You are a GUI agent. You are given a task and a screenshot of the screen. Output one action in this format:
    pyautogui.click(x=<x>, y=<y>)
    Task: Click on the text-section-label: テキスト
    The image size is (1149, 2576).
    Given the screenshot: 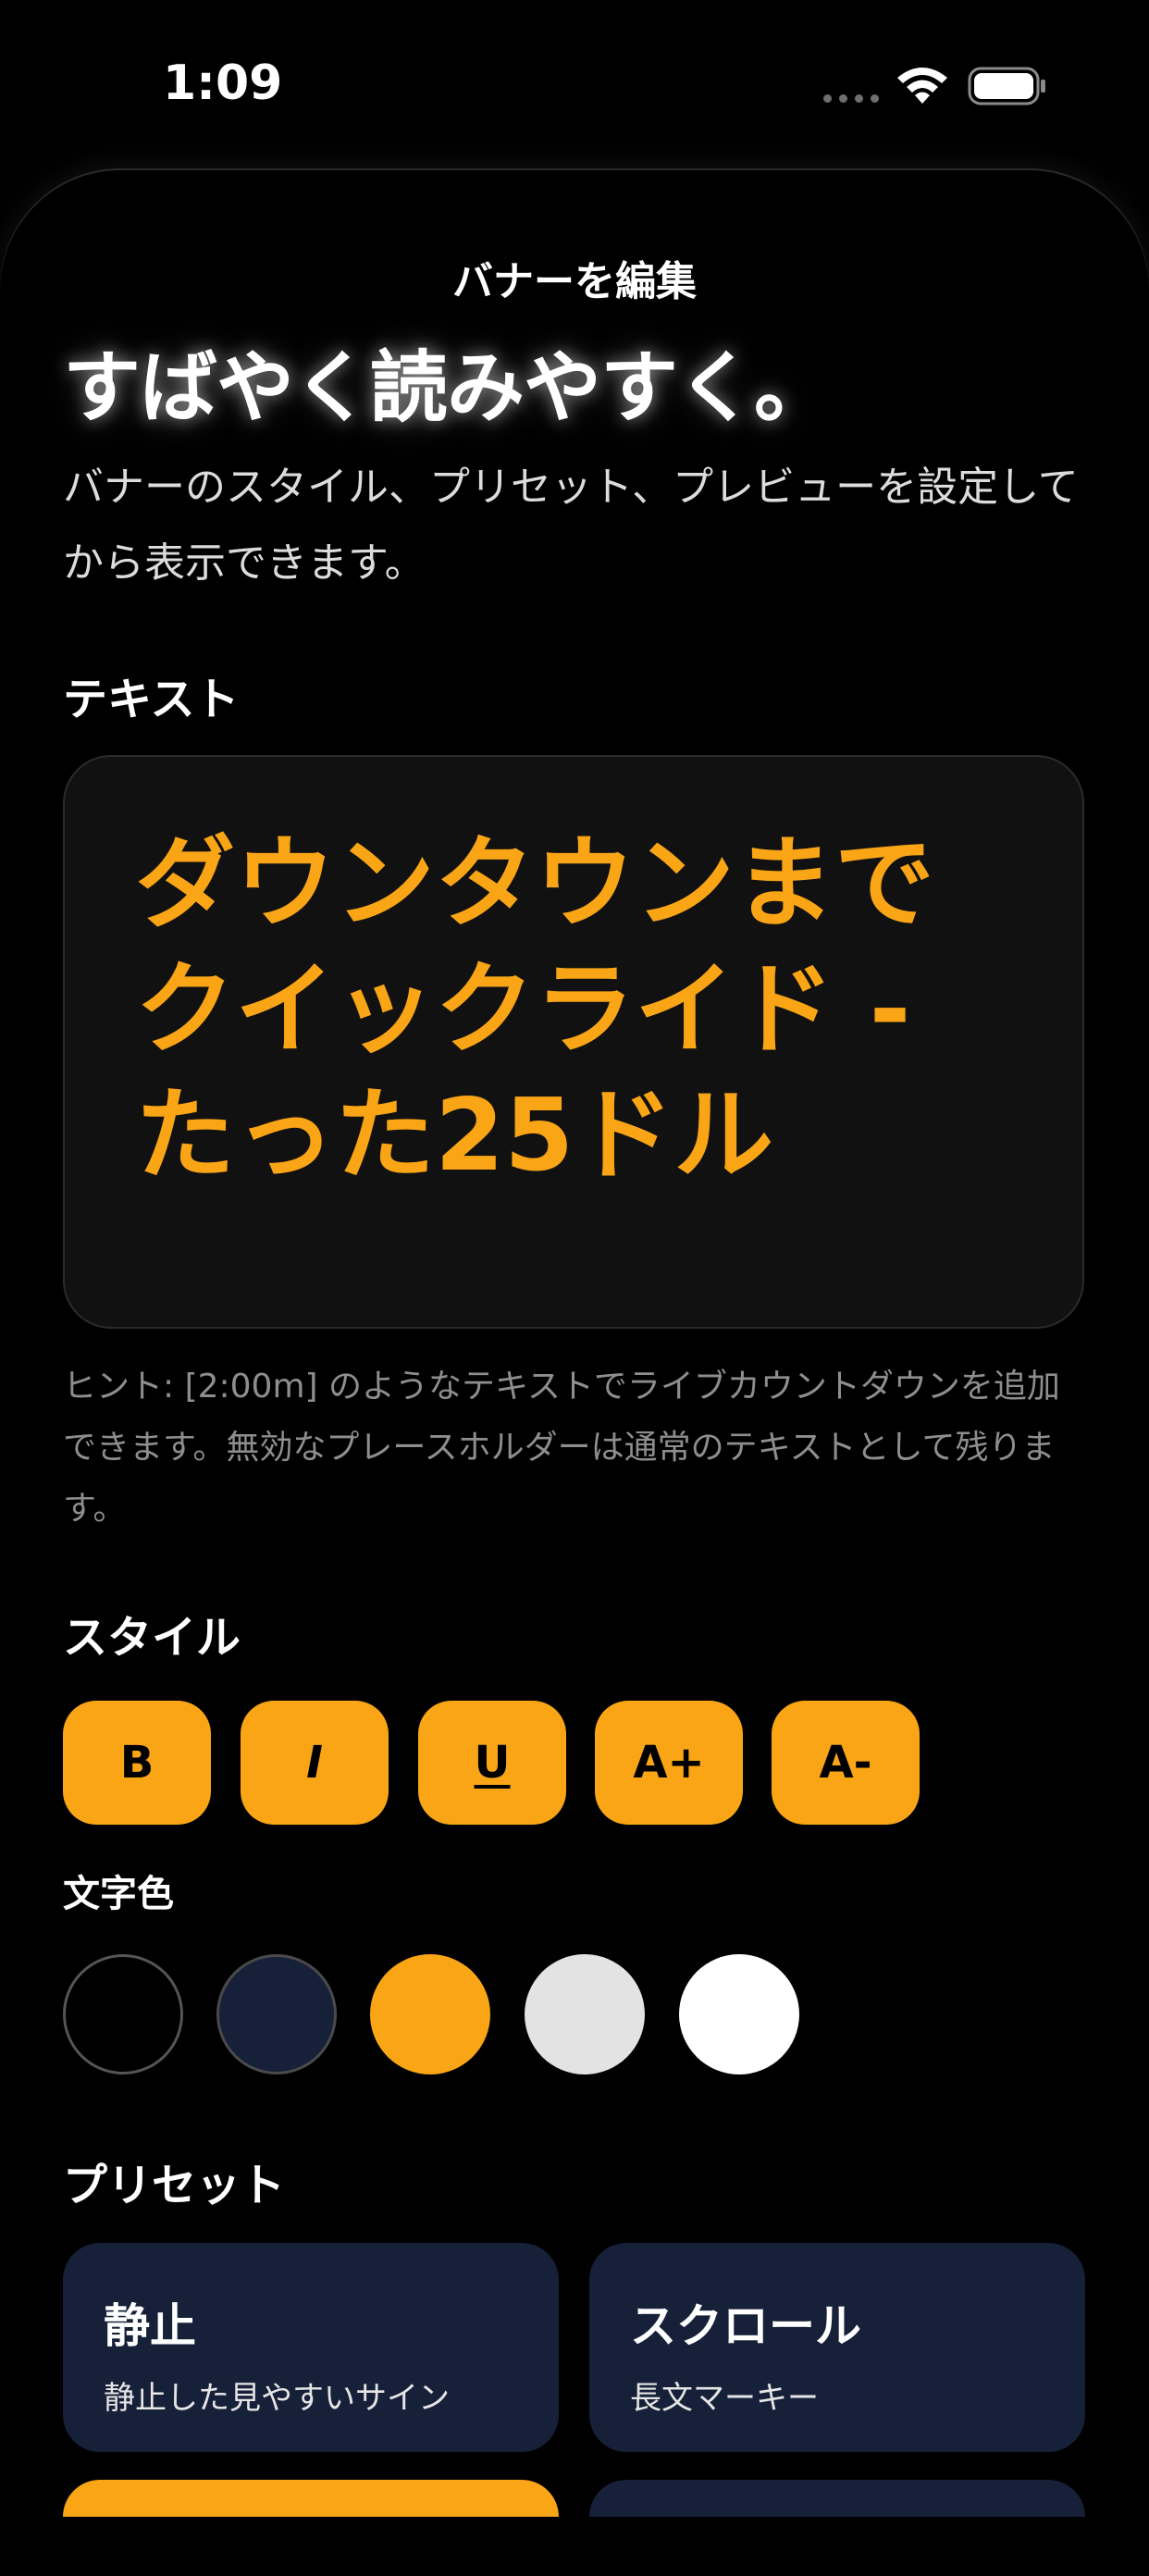 What is the action you would take?
    pyautogui.click(x=151, y=699)
    